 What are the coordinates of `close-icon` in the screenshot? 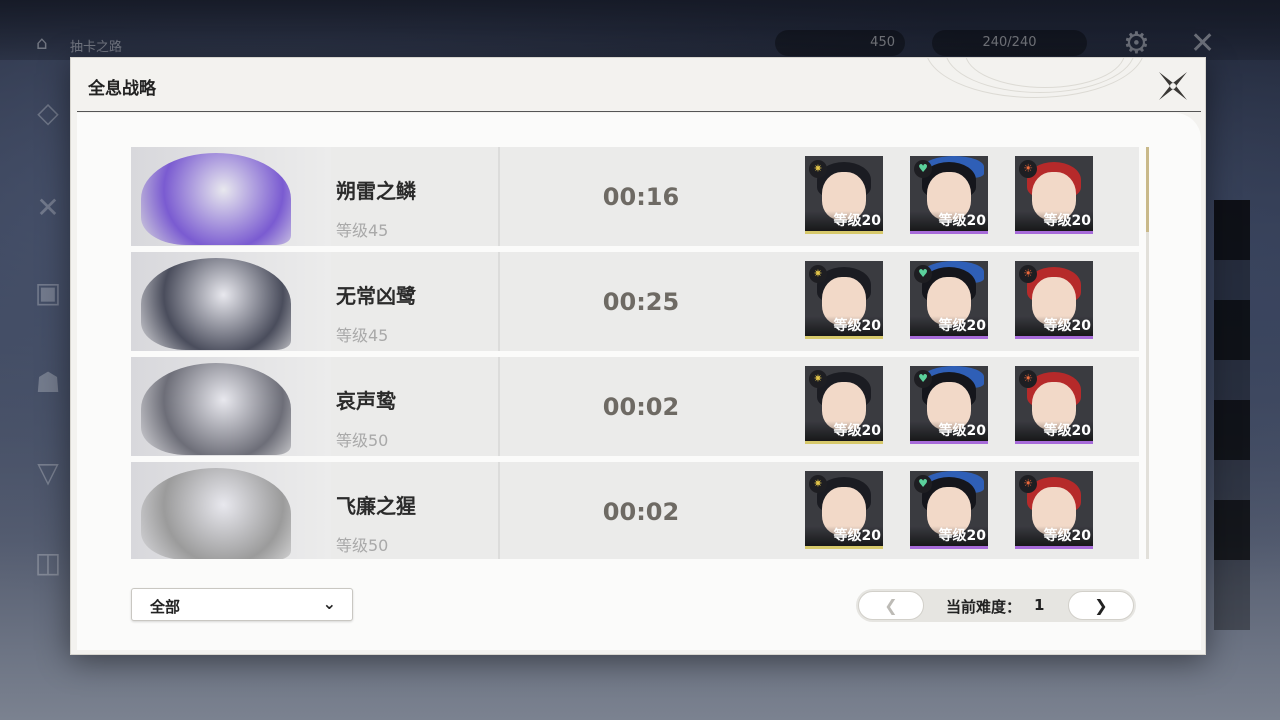 It's located at (1173, 86).